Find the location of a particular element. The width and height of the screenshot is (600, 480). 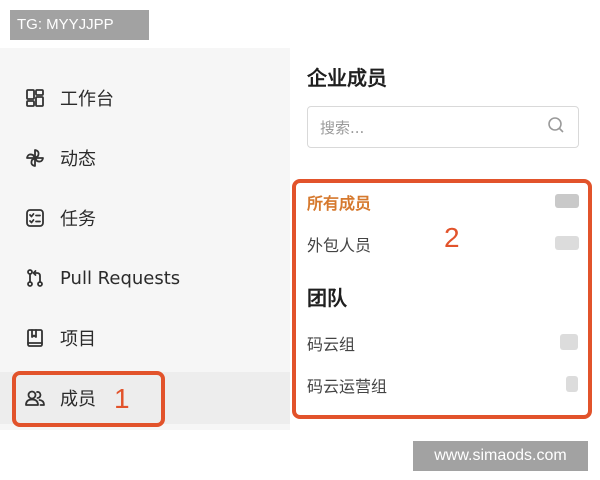

sidebar-item-label: 任务 is located at coordinates (78, 219).